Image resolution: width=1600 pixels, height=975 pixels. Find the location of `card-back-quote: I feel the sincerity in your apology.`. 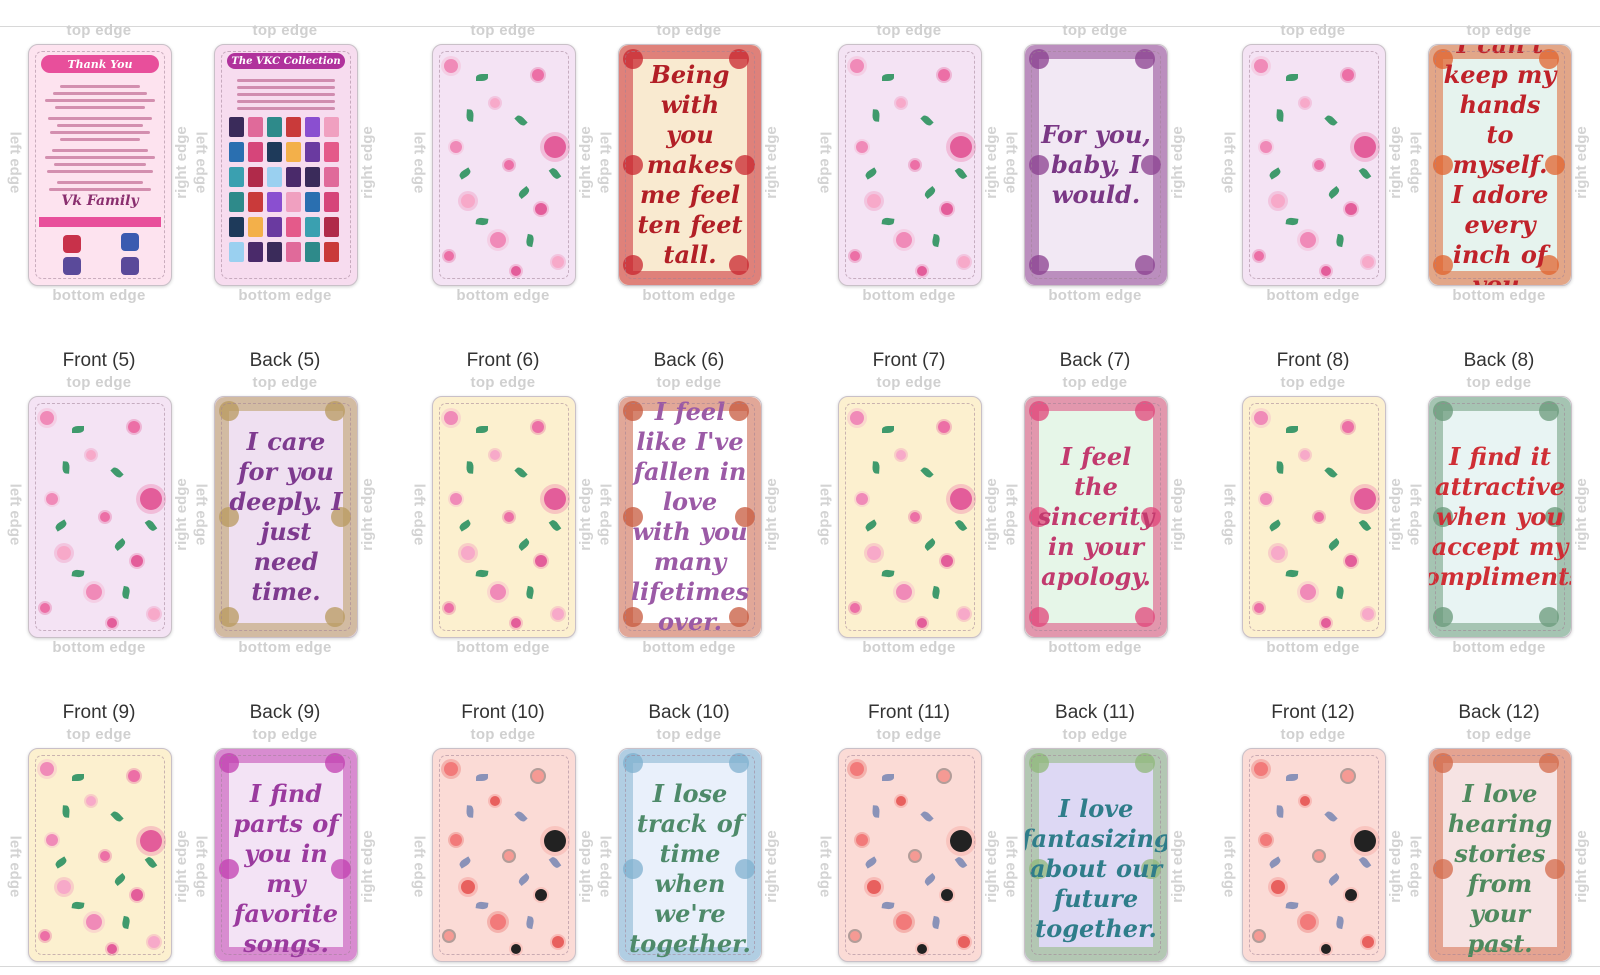

card-back-quote: I feel the sincerity in your apology. is located at coordinates (1096, 517).